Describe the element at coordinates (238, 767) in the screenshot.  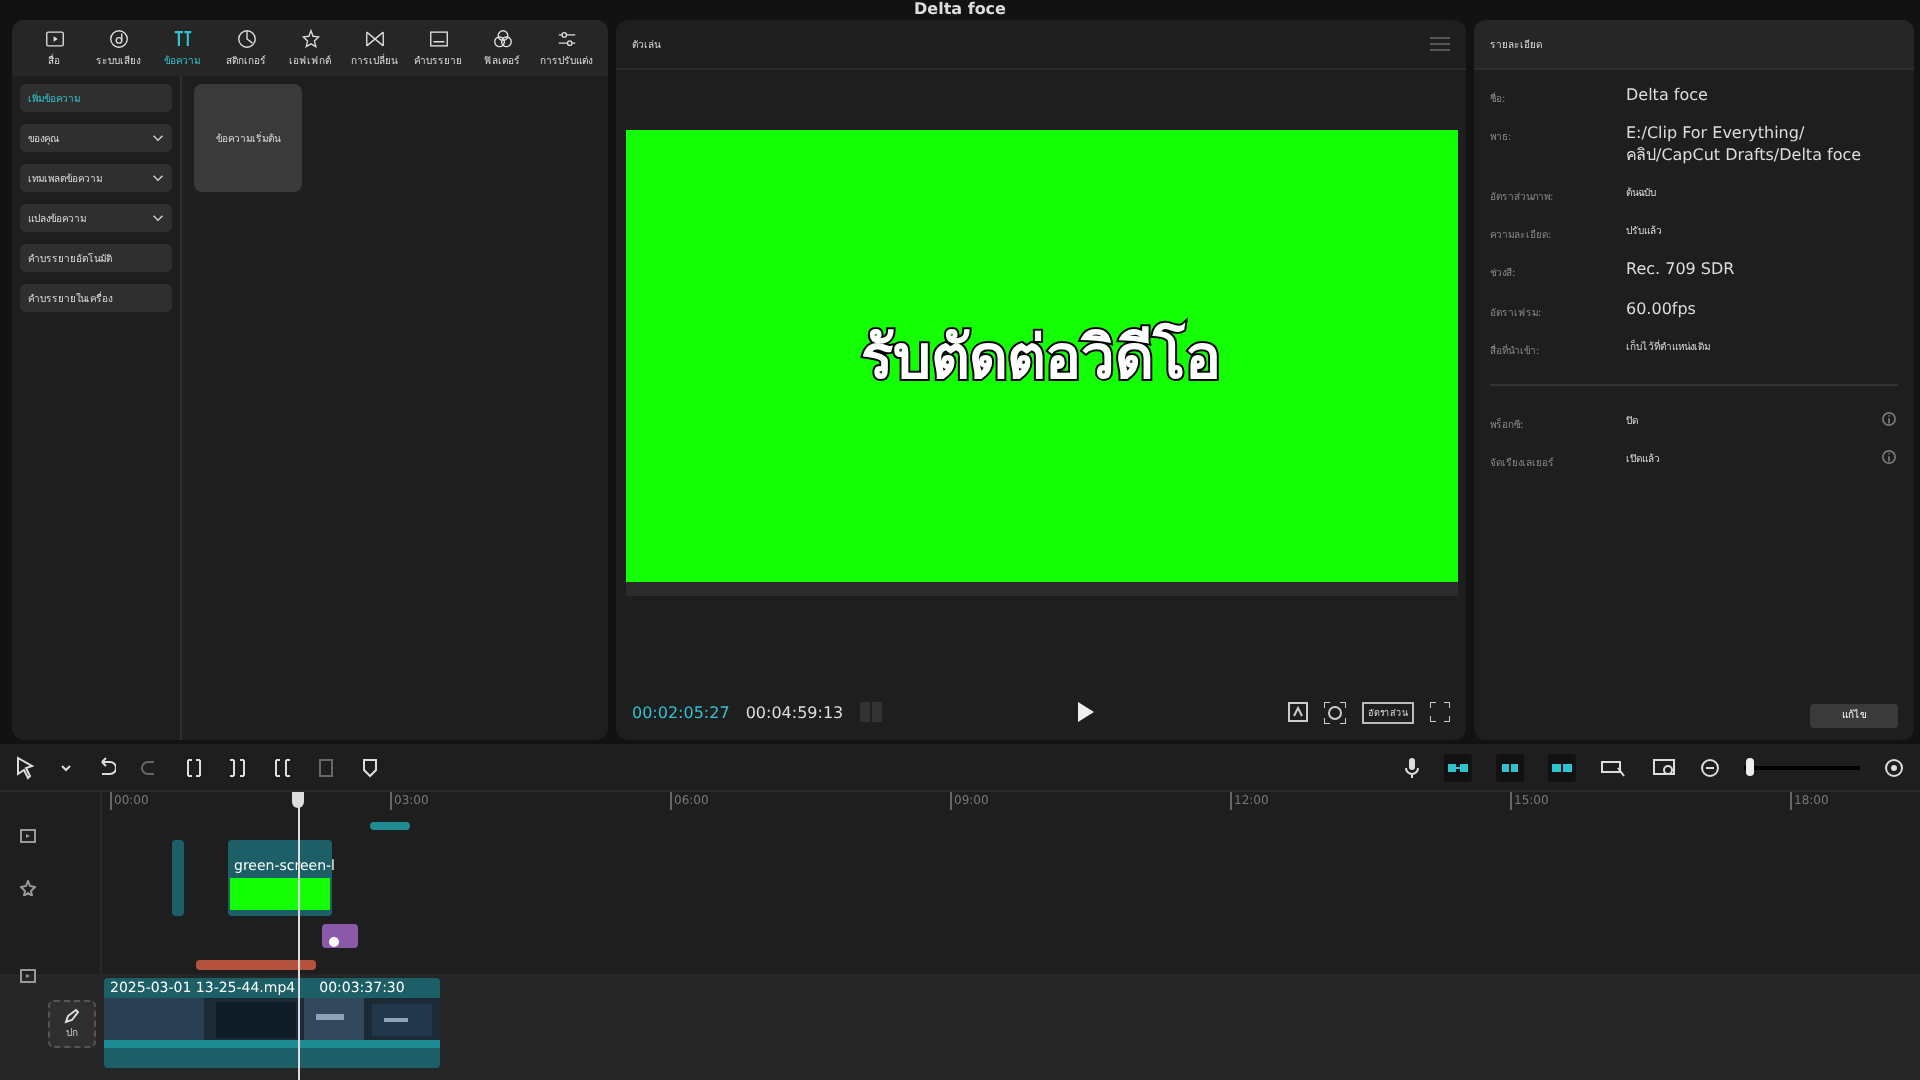
I see `trim-left-icon` at that location.